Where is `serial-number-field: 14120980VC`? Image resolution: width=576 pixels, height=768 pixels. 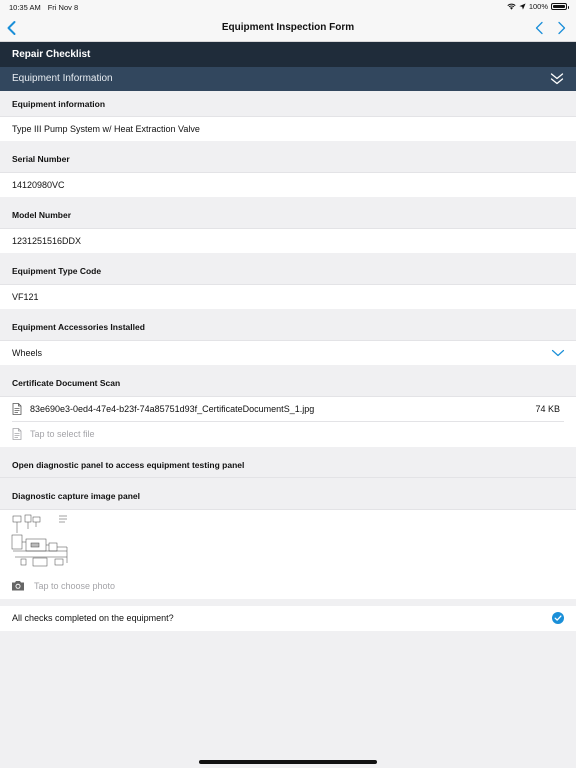
serial-number-field: 14120980VC is located at coordinates (288, 184).